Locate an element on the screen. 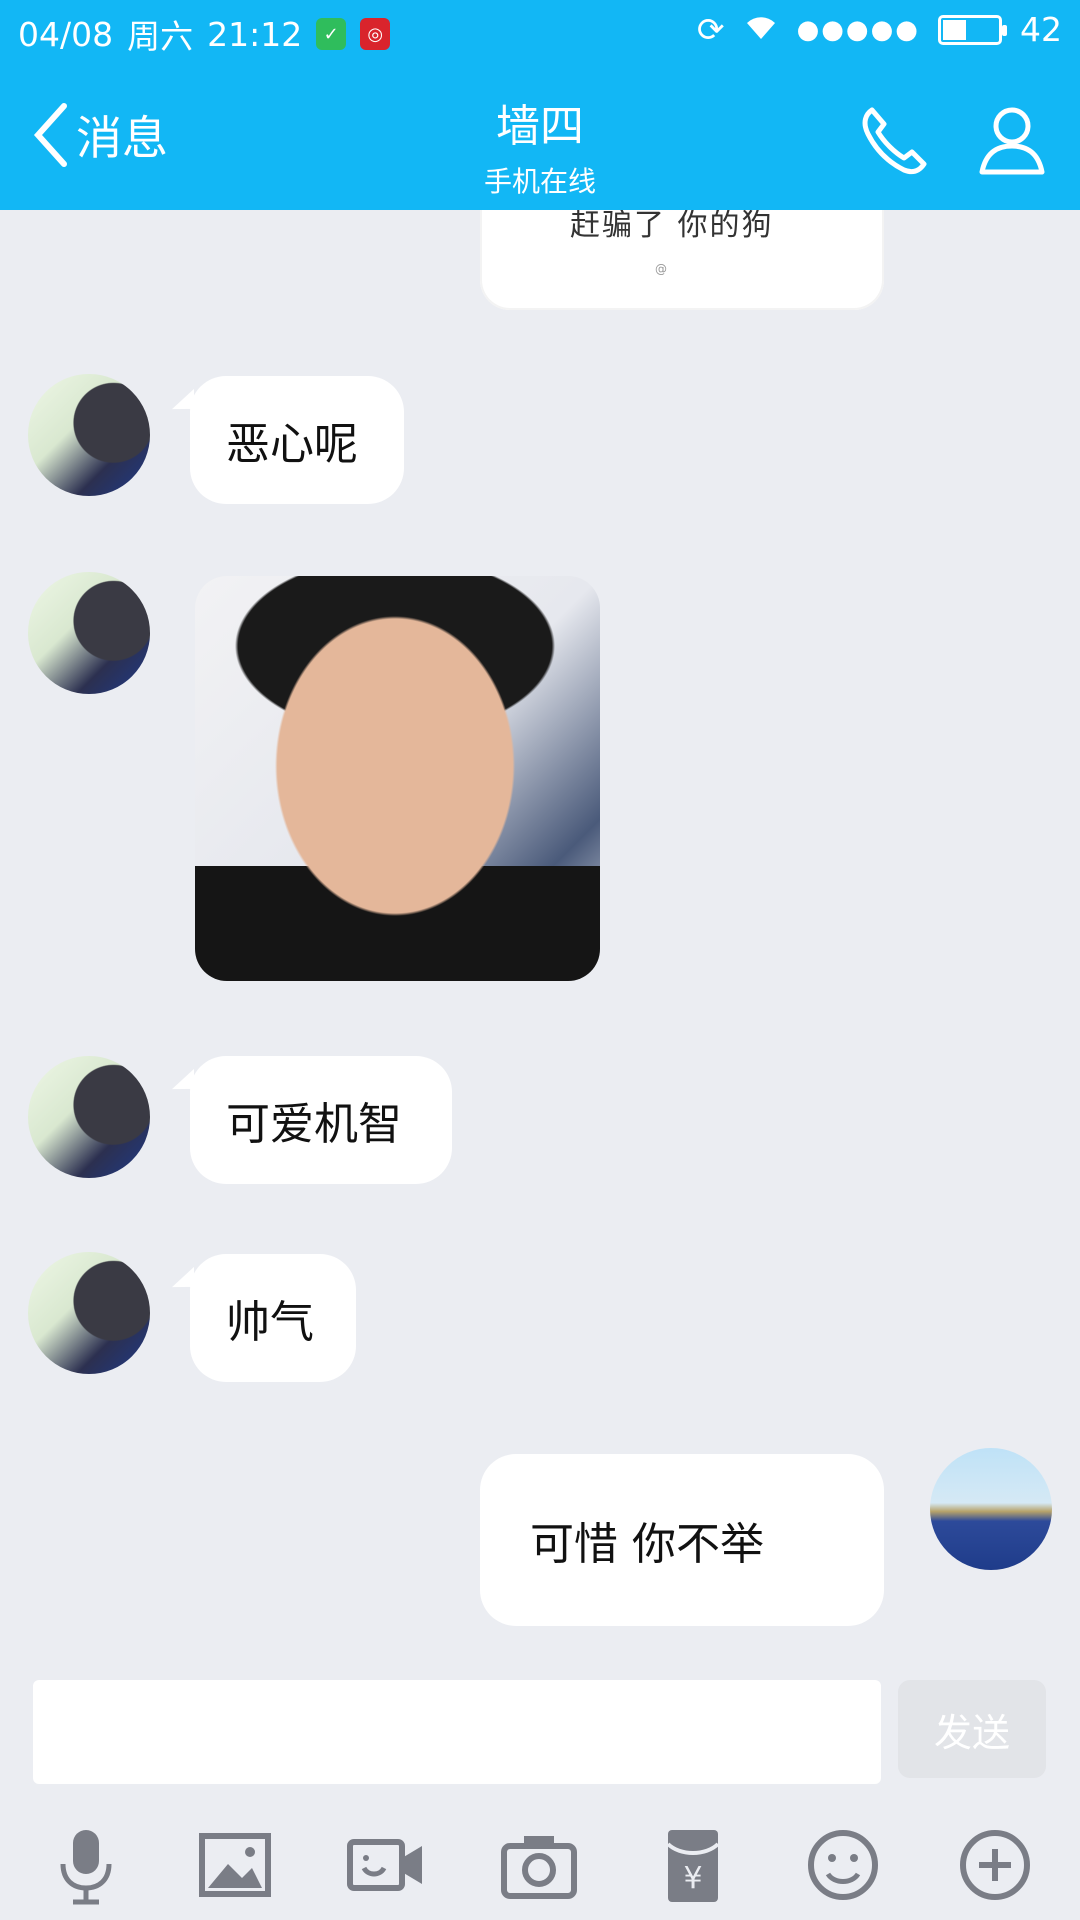 This screenshot has width=1080, height=1920. person-icon is located at coordinates (1012, 141).